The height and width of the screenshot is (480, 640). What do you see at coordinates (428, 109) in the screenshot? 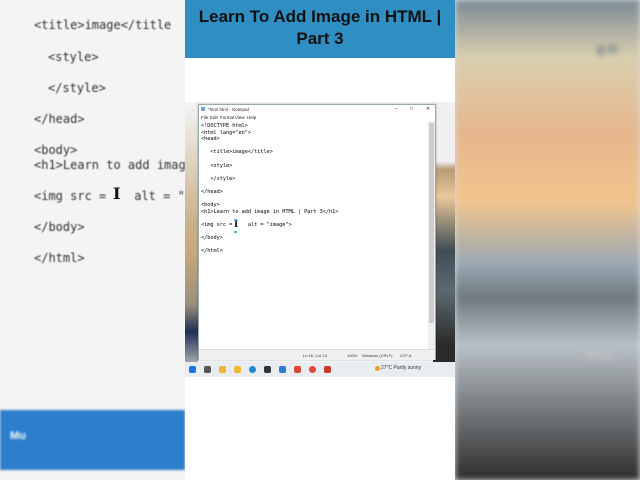
I see `close-button: ✕` at bounding box center [428, 109].